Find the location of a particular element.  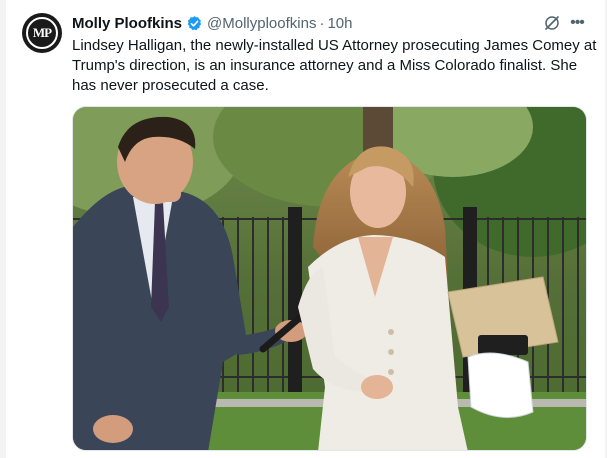

avatar: MP is located at coordinates (42, 33).